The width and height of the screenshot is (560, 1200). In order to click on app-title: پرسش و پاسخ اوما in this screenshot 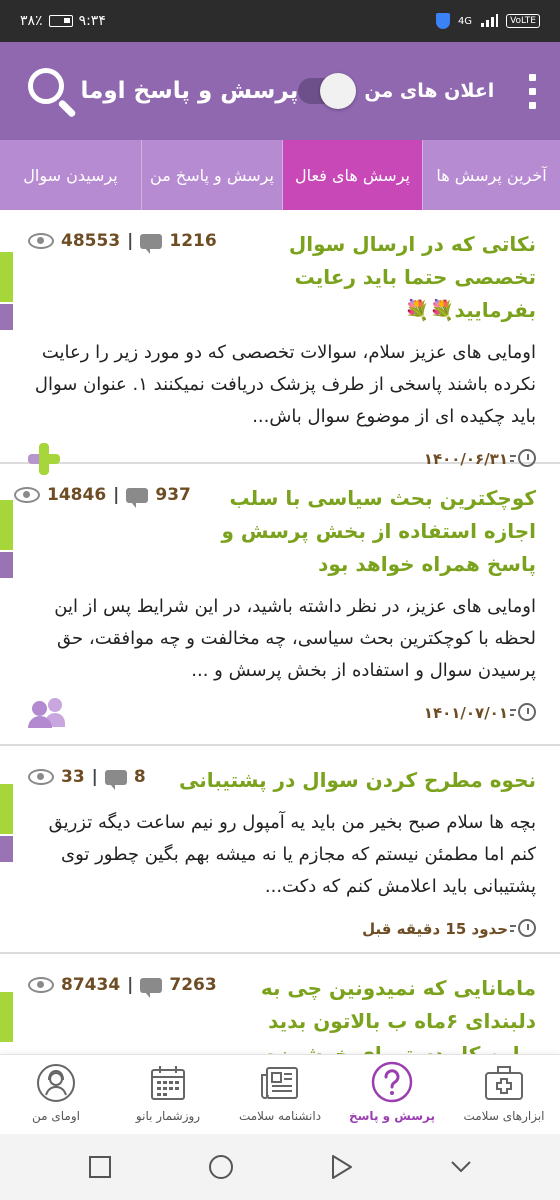, I will do `click(189, 91)`.